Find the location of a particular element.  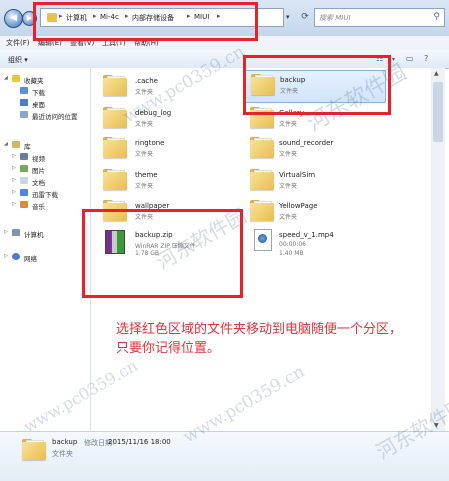

organize-button: 组织 ▾ is located at coordinates (18, 60).